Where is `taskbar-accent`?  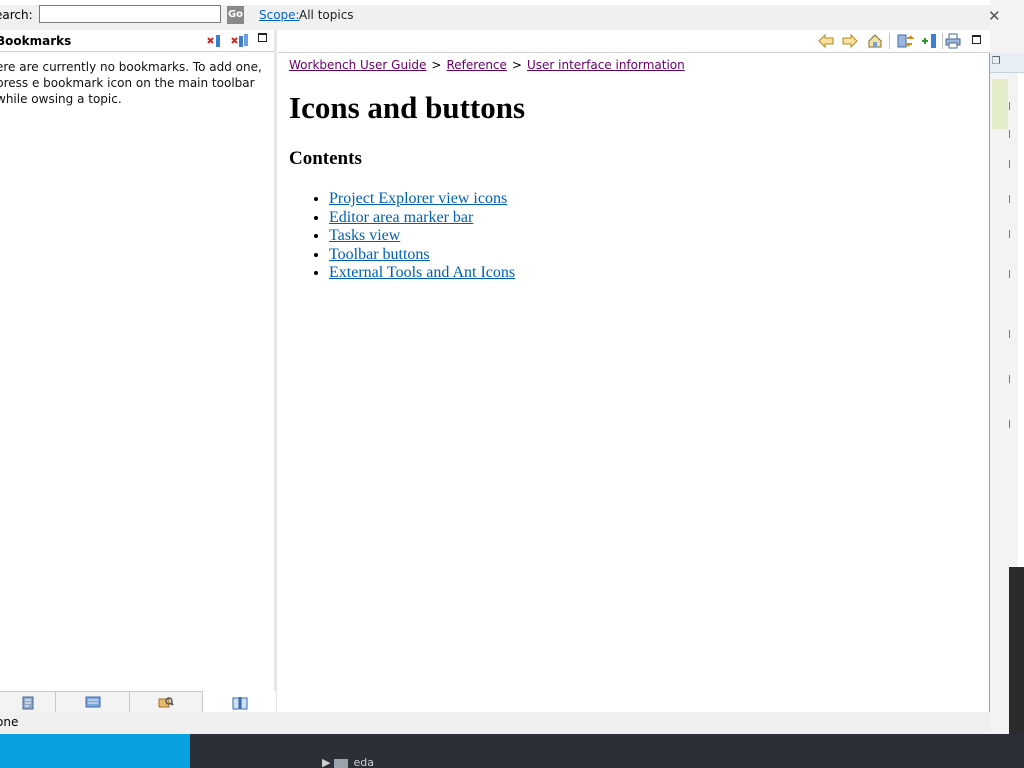
taskbar-accent is located at coordinates (95, 751).